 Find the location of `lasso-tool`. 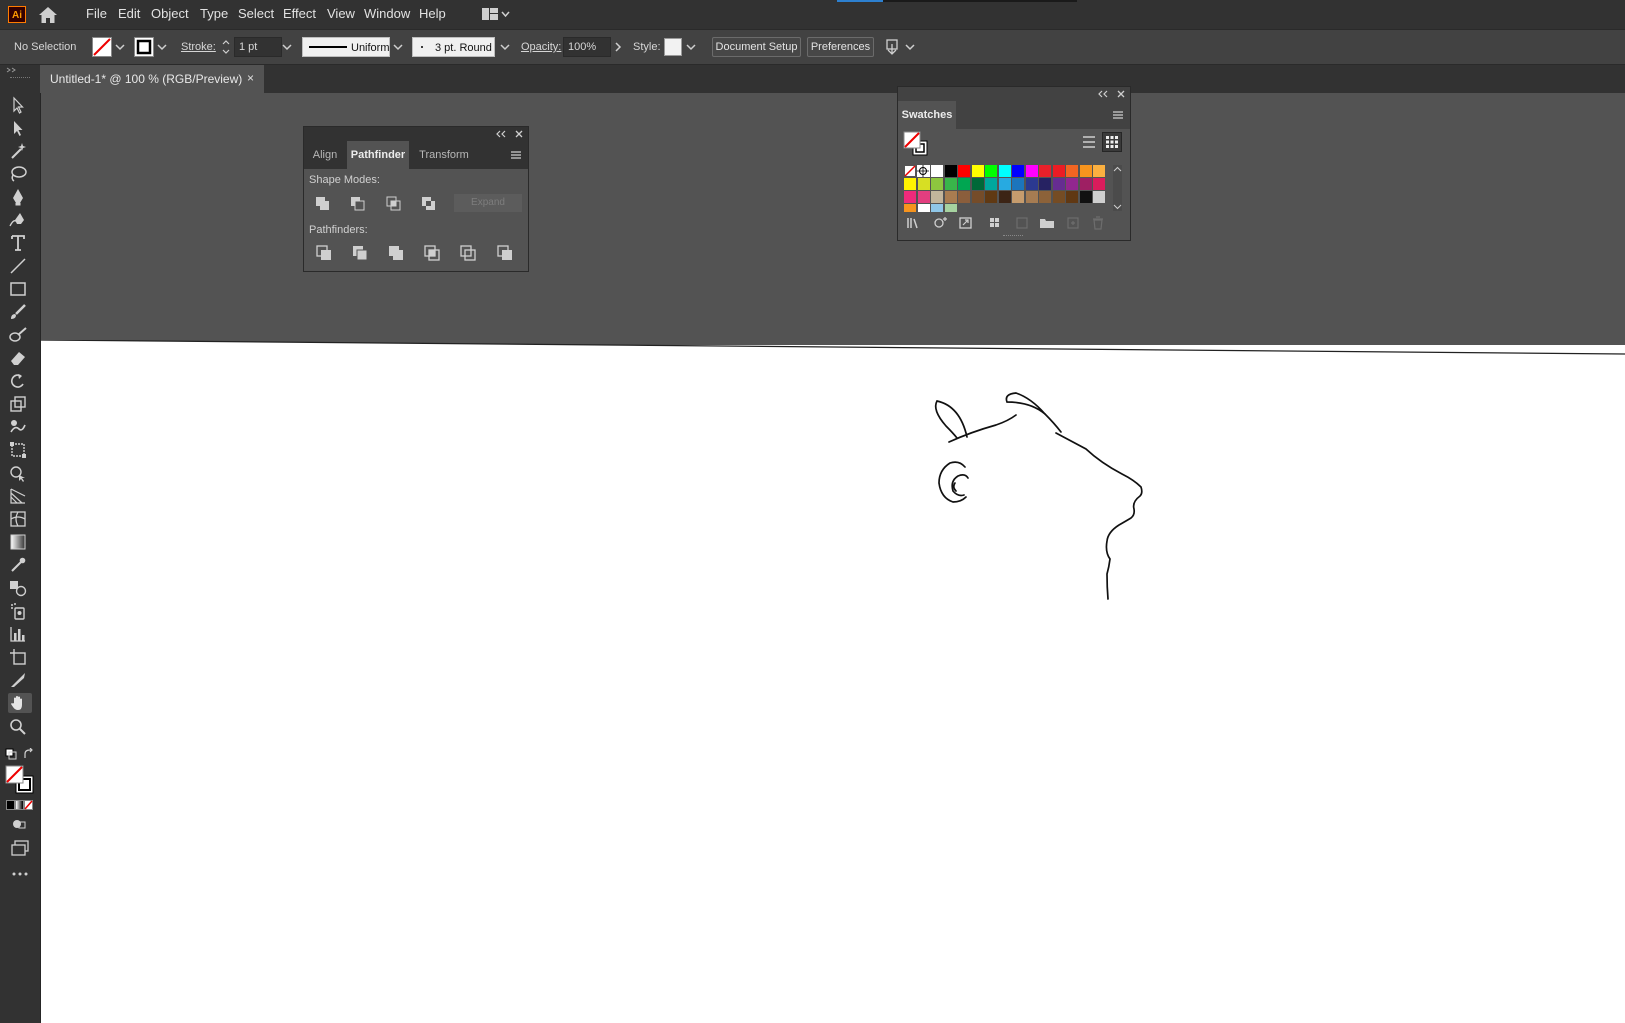

lasso-tool is located at coordinates (20, 174).